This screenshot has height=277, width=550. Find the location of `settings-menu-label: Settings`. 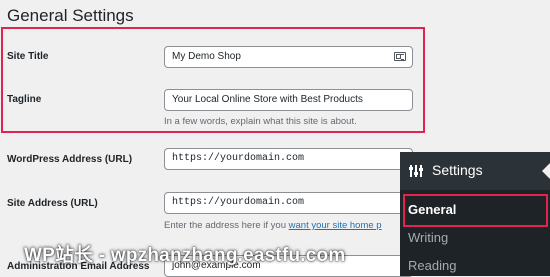

settings-menu-label: Settings is located at coordinates (457, 170).